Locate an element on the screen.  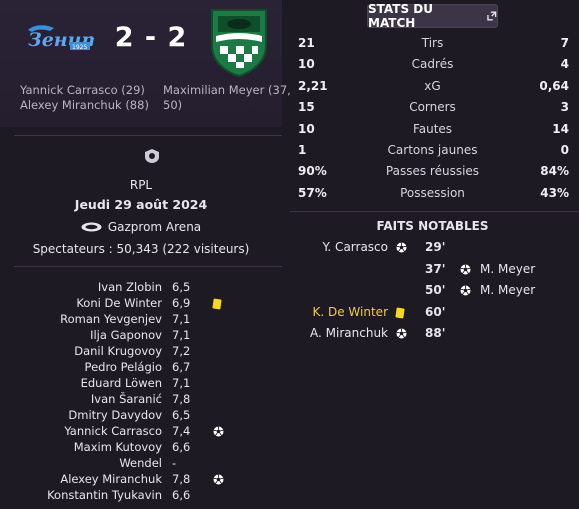
event-minute: 88' is located at coordinates (435, 333).